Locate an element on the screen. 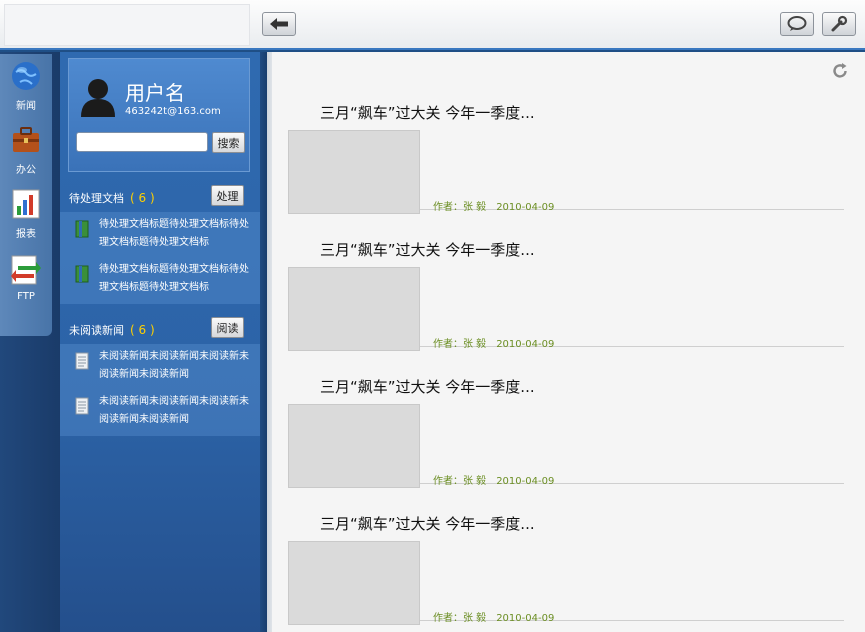  nav-item-report: 报表 is located at coordinates (26, 214).